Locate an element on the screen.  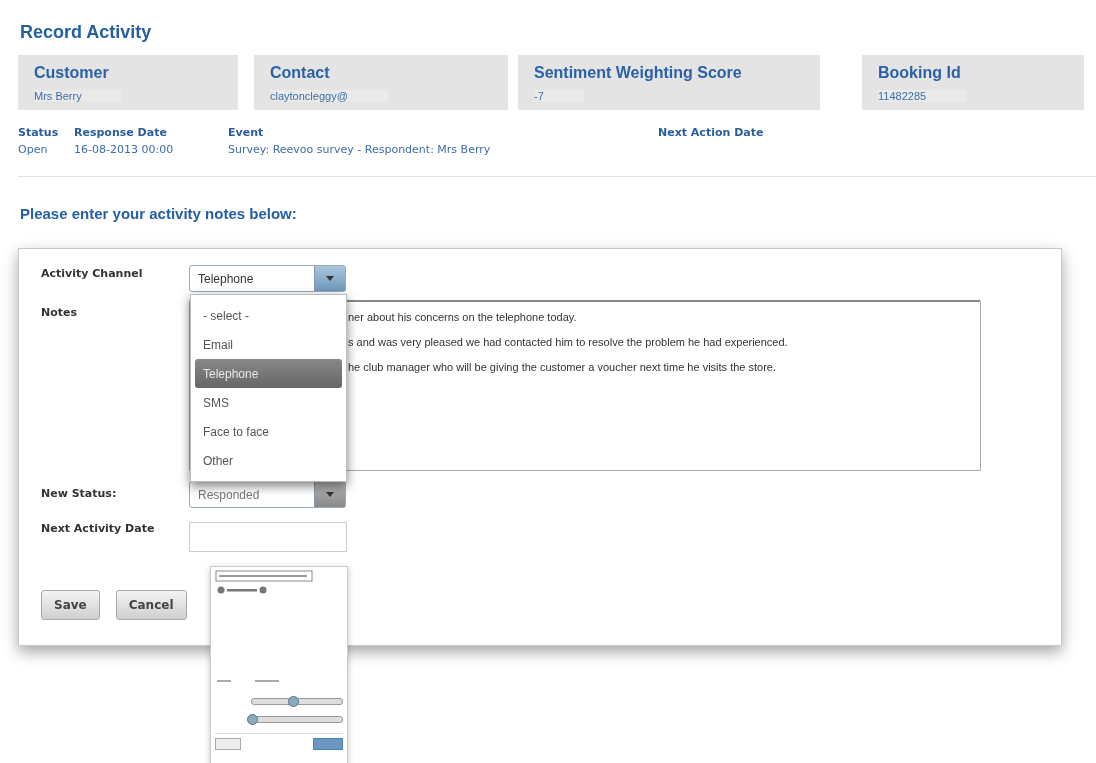
field-label: New Status: is located at coordinates (79, 493).